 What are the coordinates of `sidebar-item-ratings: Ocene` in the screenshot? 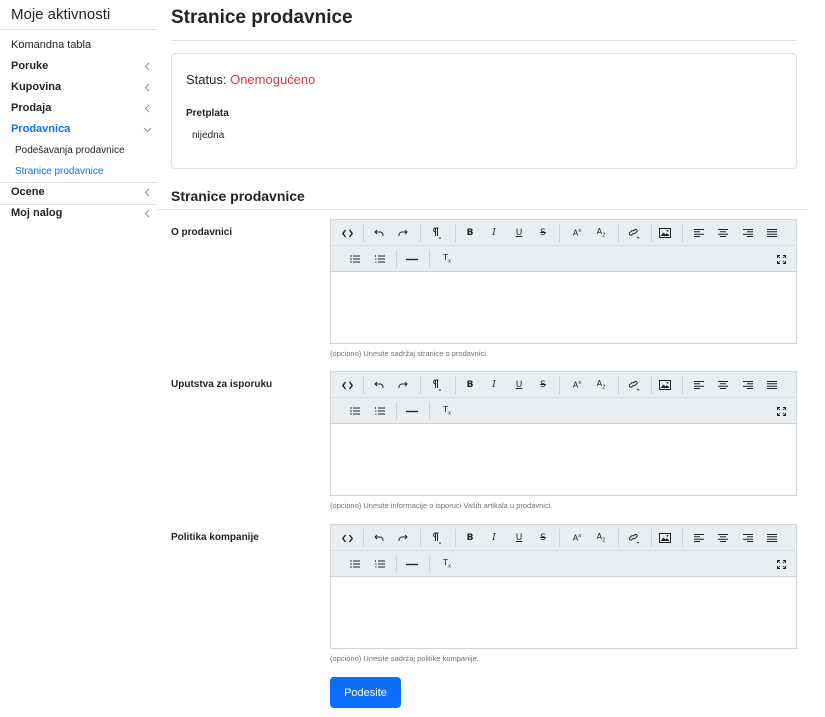 It's located at (78, 192).